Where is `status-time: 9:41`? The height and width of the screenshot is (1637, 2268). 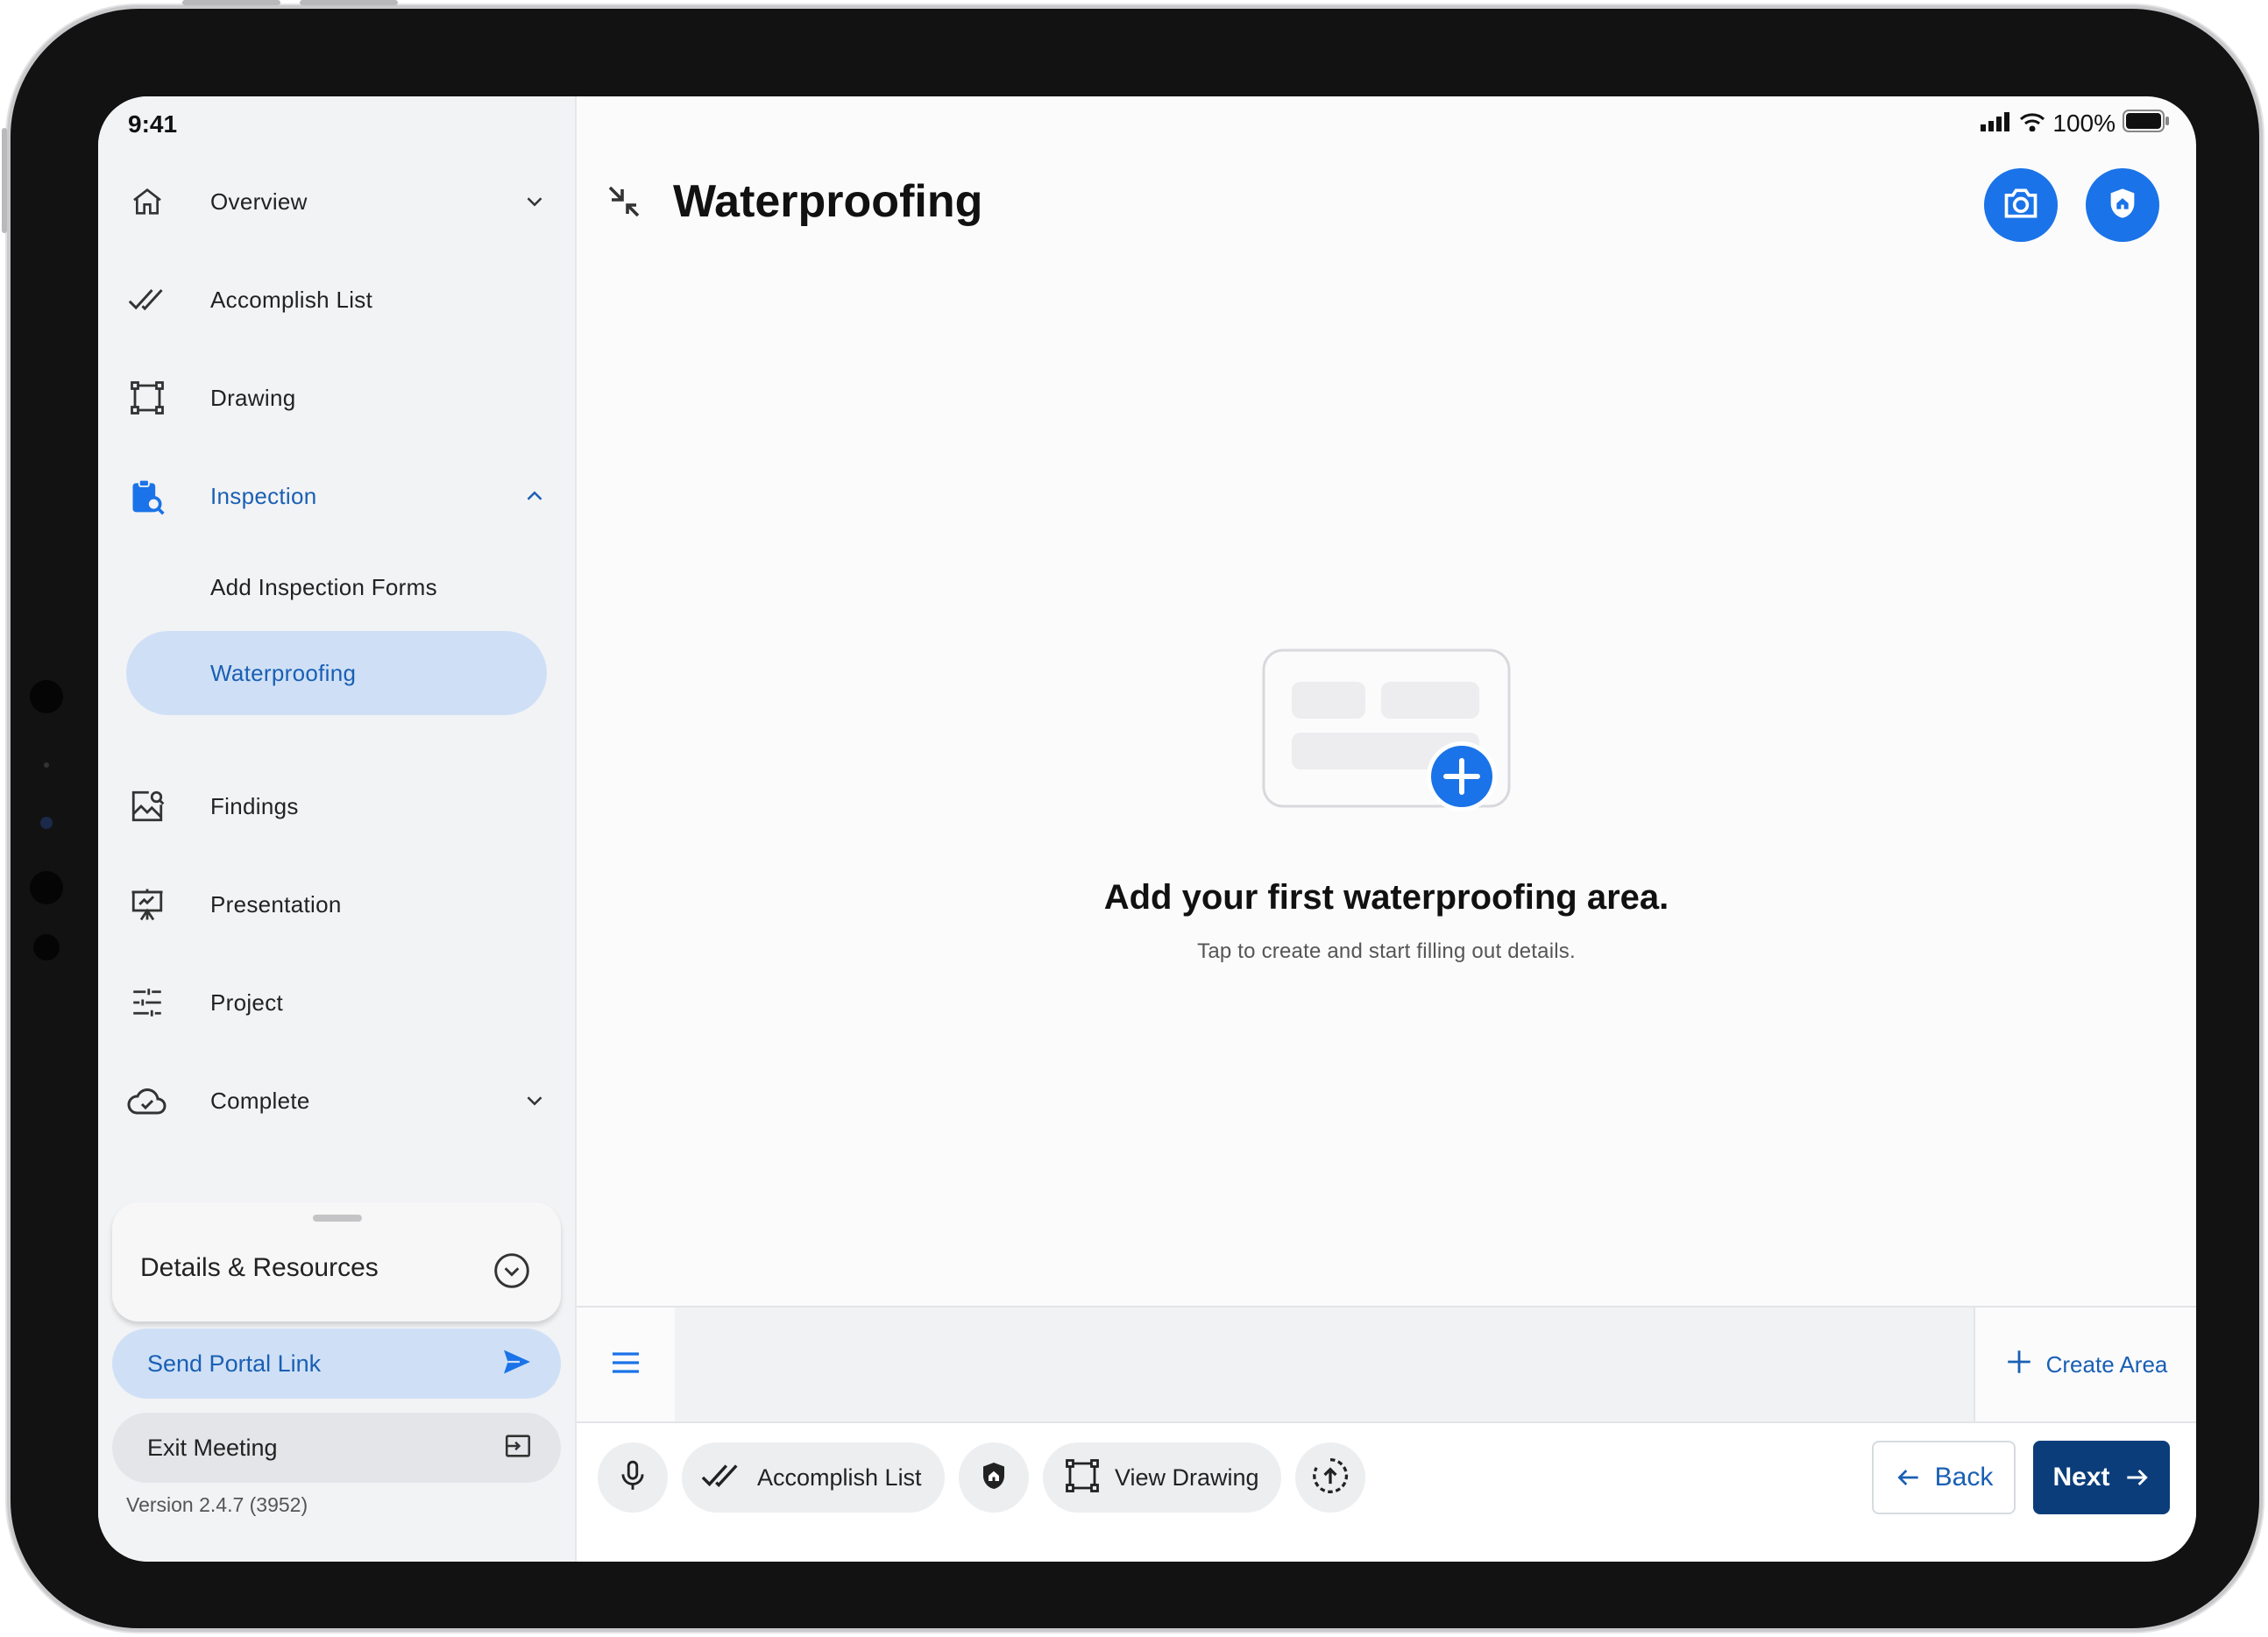 status-time: 9:41 is located at coordinates (153, 124).